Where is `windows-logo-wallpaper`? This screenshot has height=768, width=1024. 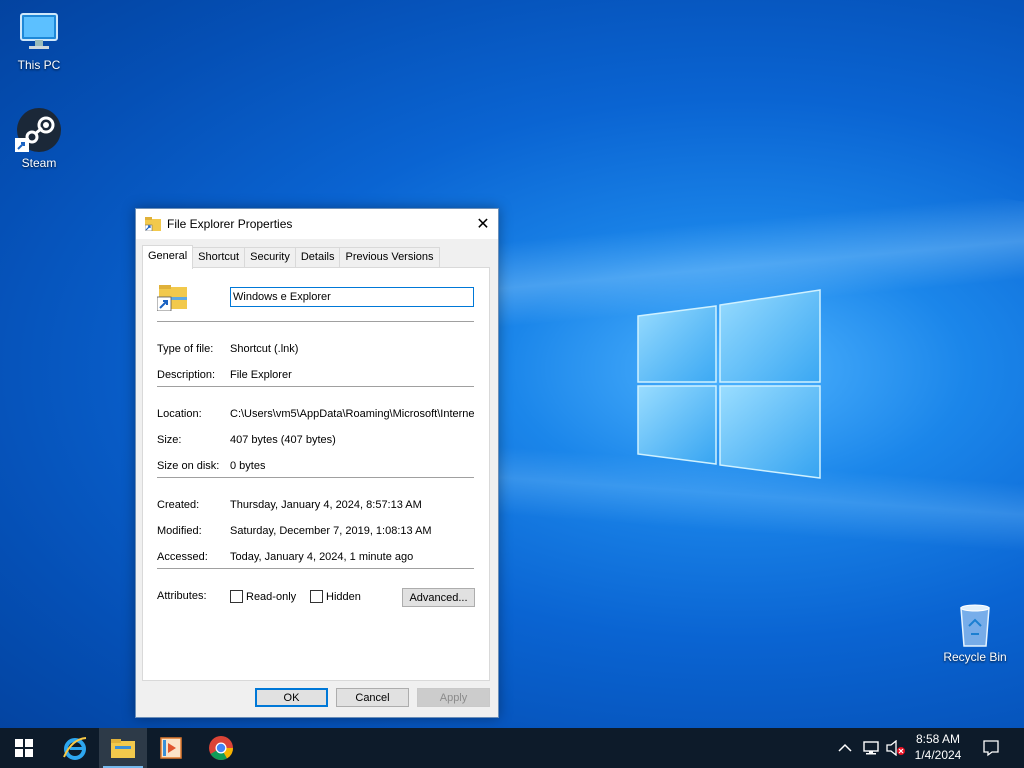 windows-logo-wallpaper is located at coordinates (729, 384).